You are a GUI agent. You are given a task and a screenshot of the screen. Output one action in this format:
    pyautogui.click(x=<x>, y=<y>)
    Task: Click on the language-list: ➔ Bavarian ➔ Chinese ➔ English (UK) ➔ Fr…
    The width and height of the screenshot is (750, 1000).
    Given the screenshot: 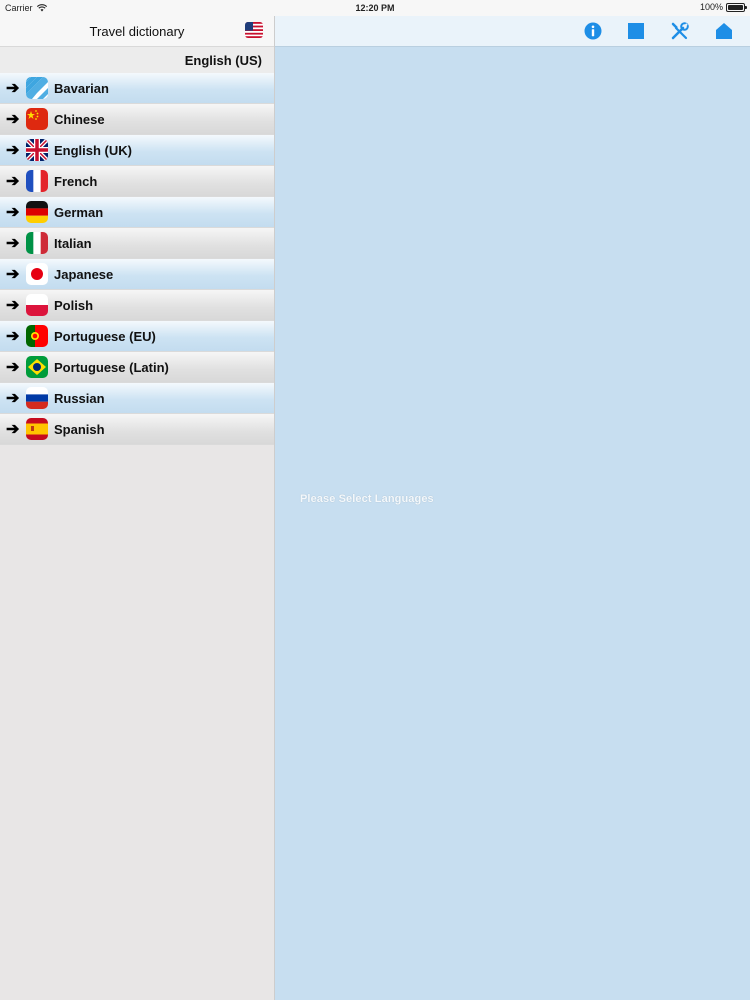 What is the action you would take?
    pyautogui.click(x=137, y=259)
    